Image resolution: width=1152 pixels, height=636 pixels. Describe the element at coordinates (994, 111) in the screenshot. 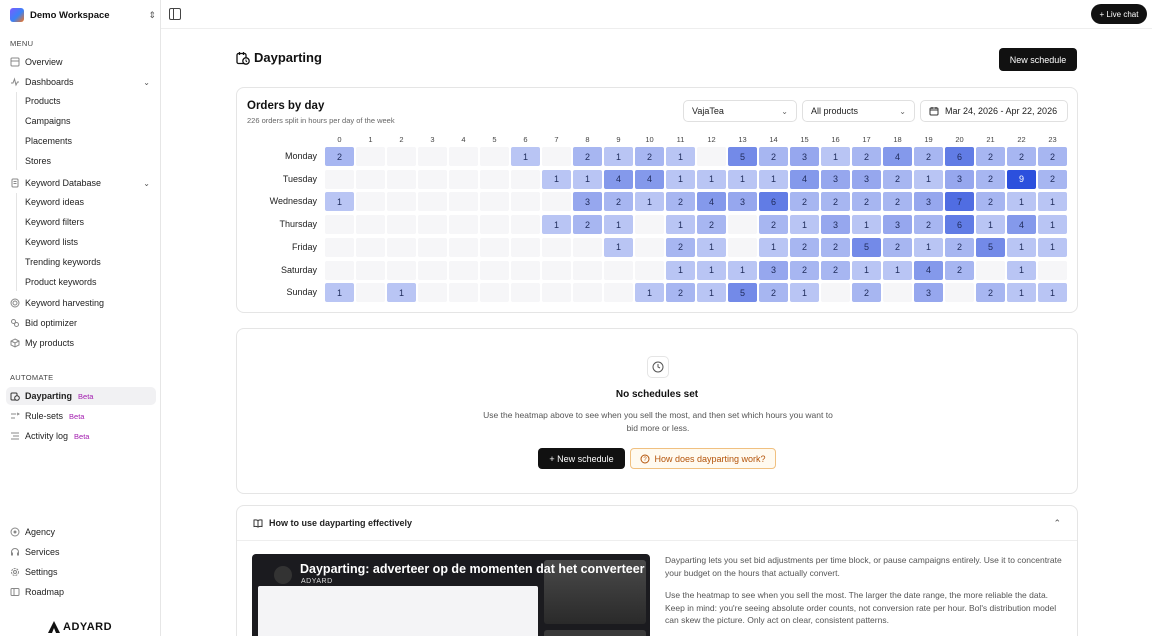

I see `date-range-picker: Mar 24, 2026 - Apr 22, 2026` at that location.